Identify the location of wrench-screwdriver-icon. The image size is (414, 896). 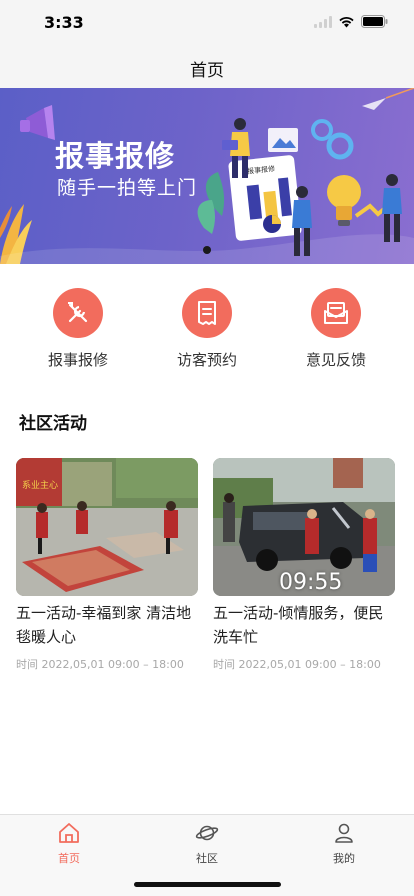
(78, 312).